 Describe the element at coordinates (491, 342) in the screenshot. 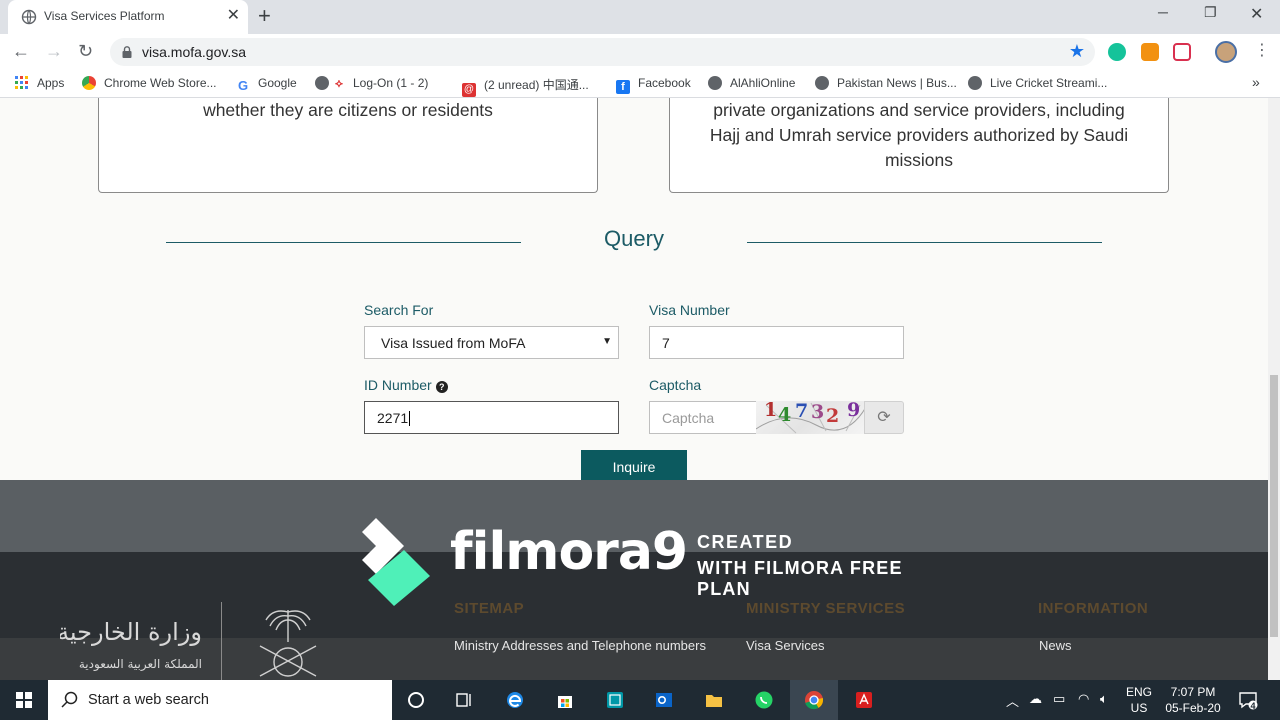

I see `search-for-select: Visa Issued from MoFA ▼` at that location.